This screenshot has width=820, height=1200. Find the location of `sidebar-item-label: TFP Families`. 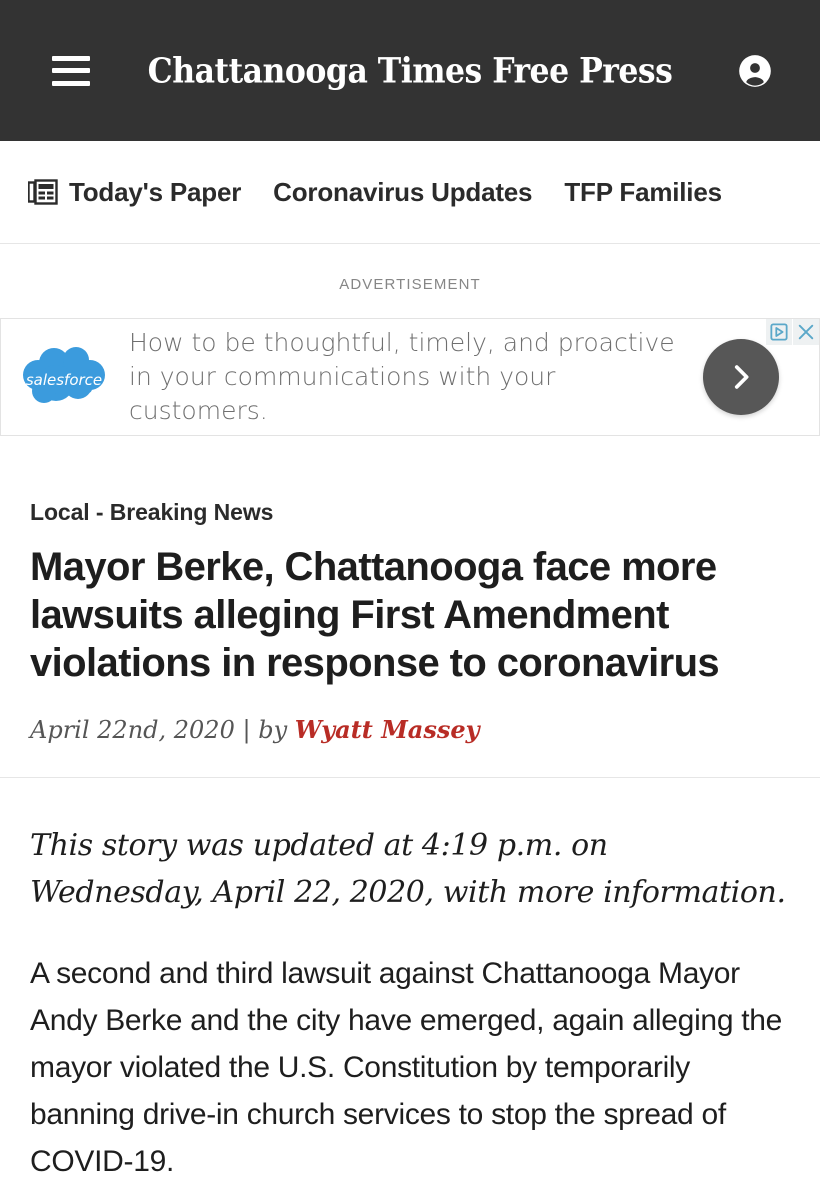

sidebar-item-label: TFP Families is located at coordinates (643, 191).